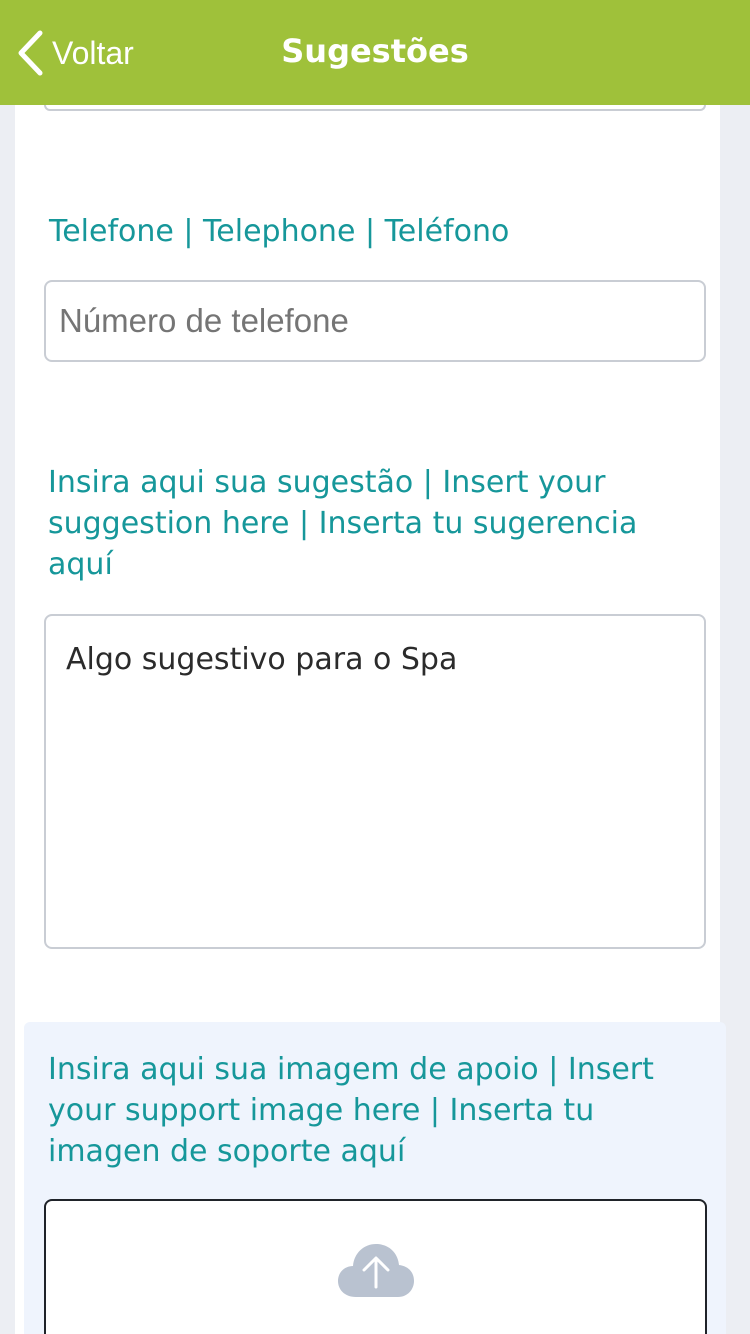  I want to click on phone-label: Telefone | Telephone | Teléfono, so click(279, 231).